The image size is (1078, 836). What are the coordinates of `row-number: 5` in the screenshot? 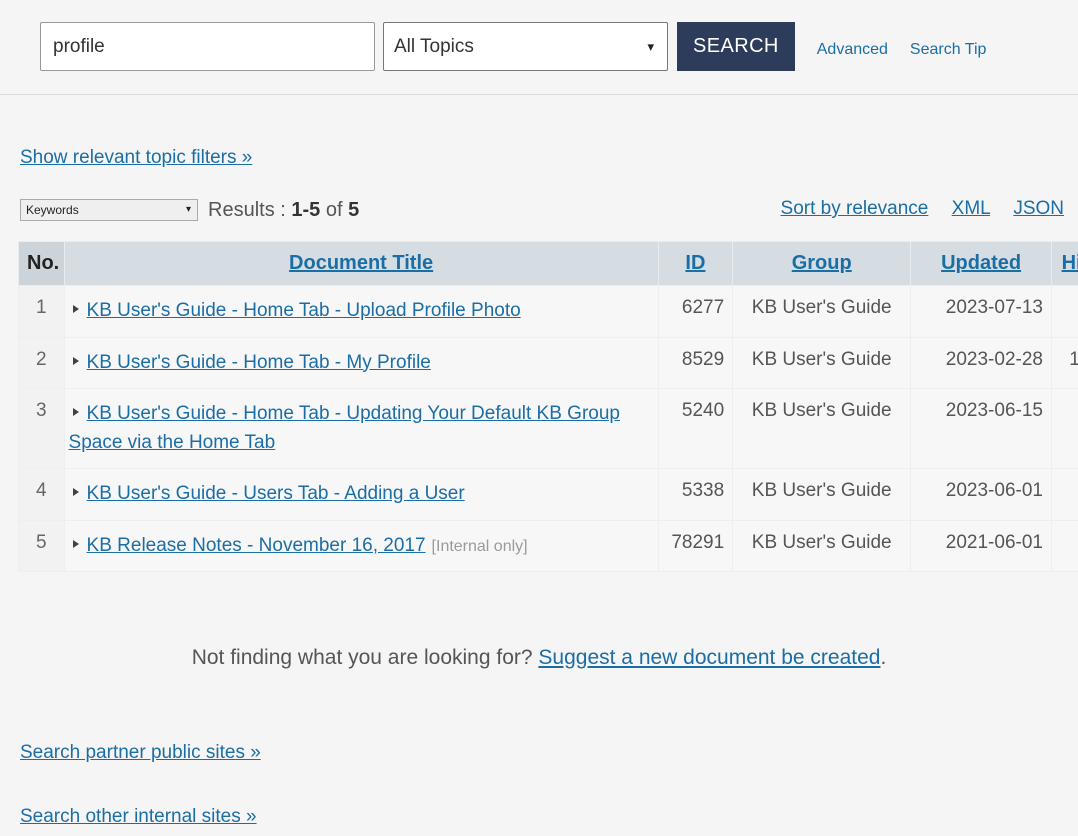 It's located at (41, 545).